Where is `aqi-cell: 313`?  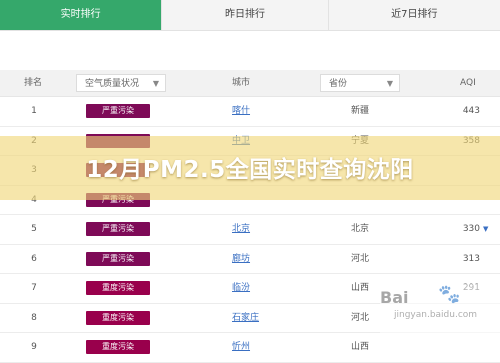 aqi-cell: 313 is located at coordinates (471, 258).